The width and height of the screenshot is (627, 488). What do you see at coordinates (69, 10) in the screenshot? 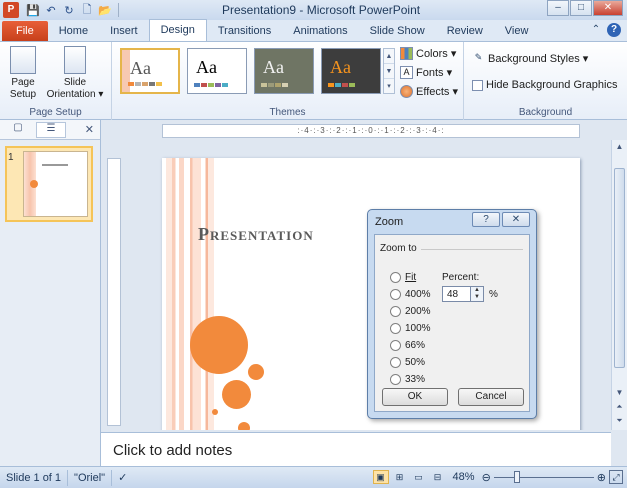
I see `redo-icon: ↻` at bounding box center [69, 10].